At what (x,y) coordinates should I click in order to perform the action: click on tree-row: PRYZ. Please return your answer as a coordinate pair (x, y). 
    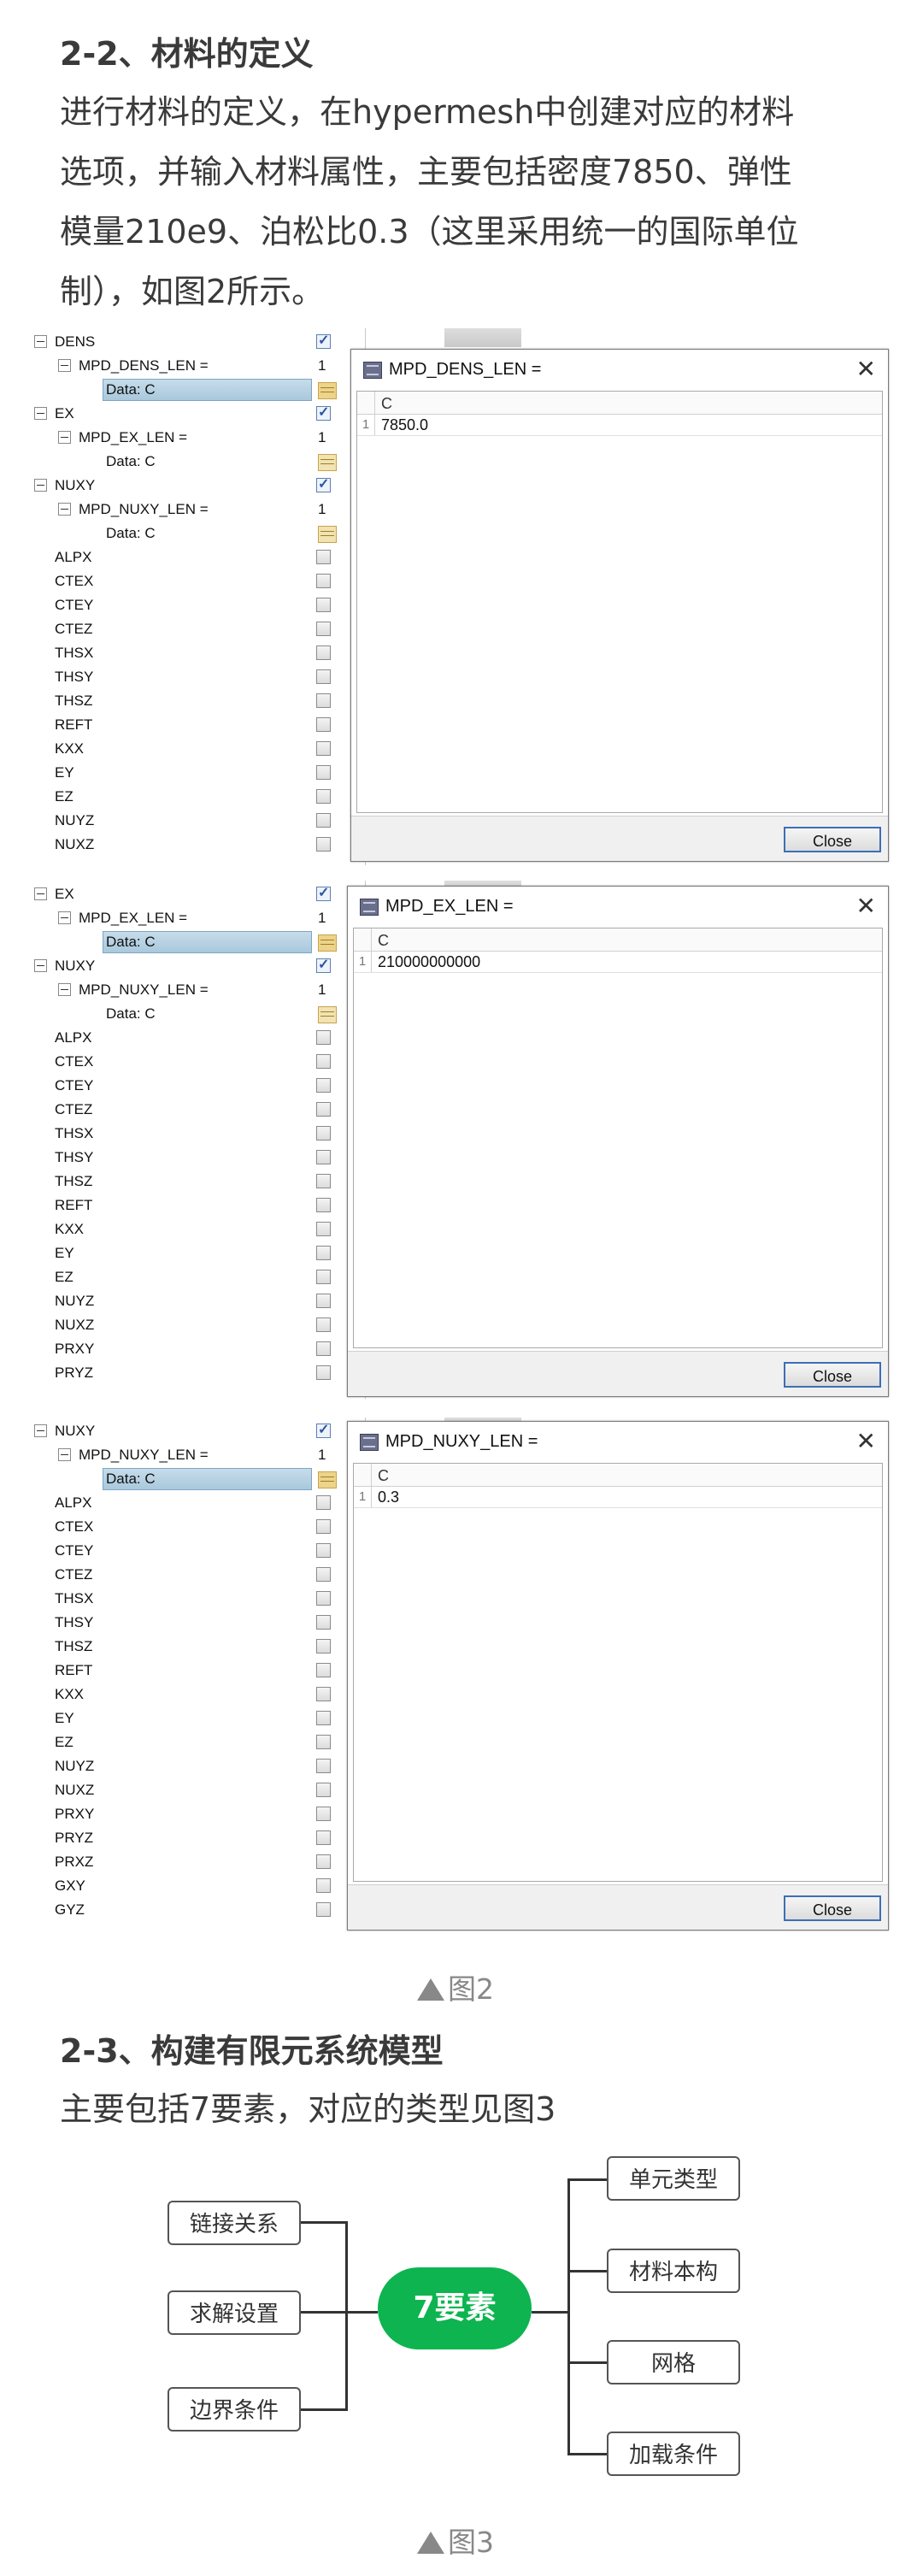
    Looking at the image, I should click on (198, 1373).